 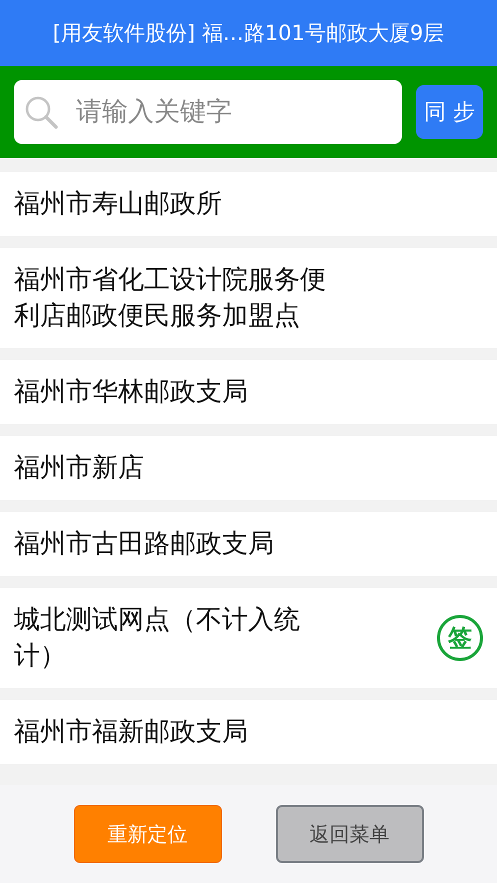 What do you see at coordinates (131, 392) in the screenshot?
I see `item-name: 福州市华林邮政支局` at bounding box center [131, 392].